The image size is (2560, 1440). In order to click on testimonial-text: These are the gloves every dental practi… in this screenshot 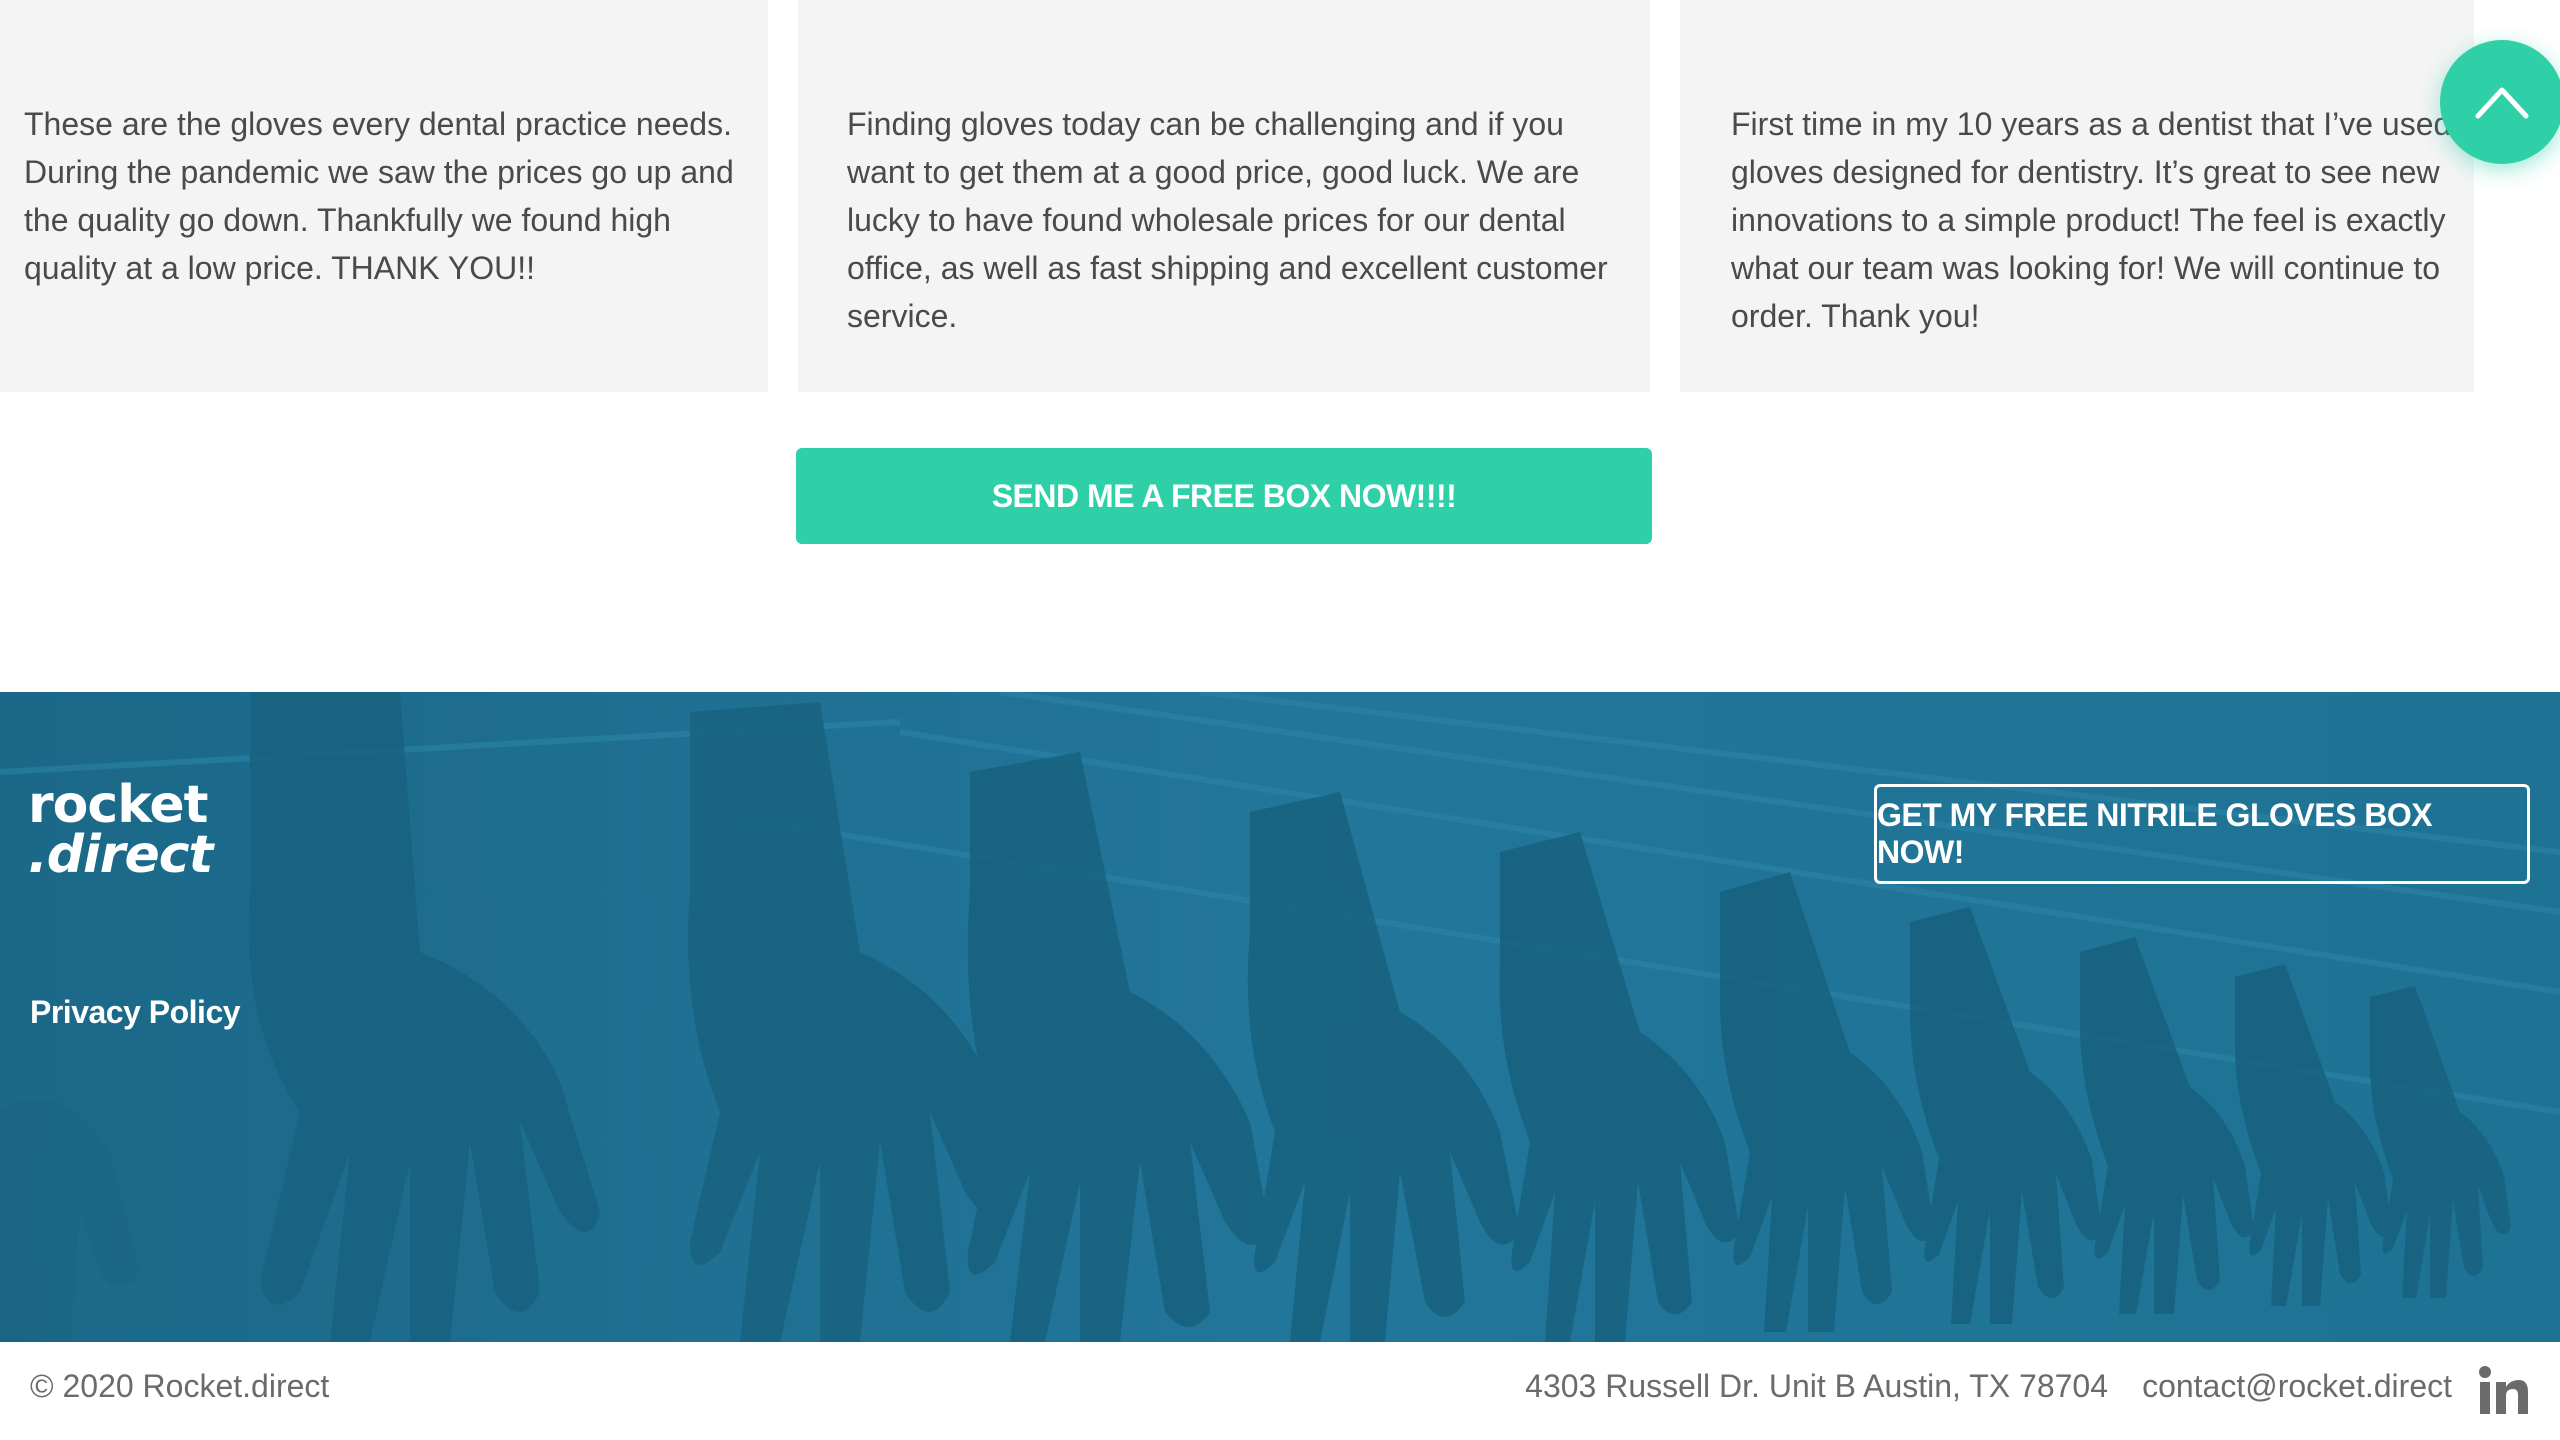, I will do `click(379, 196)`.